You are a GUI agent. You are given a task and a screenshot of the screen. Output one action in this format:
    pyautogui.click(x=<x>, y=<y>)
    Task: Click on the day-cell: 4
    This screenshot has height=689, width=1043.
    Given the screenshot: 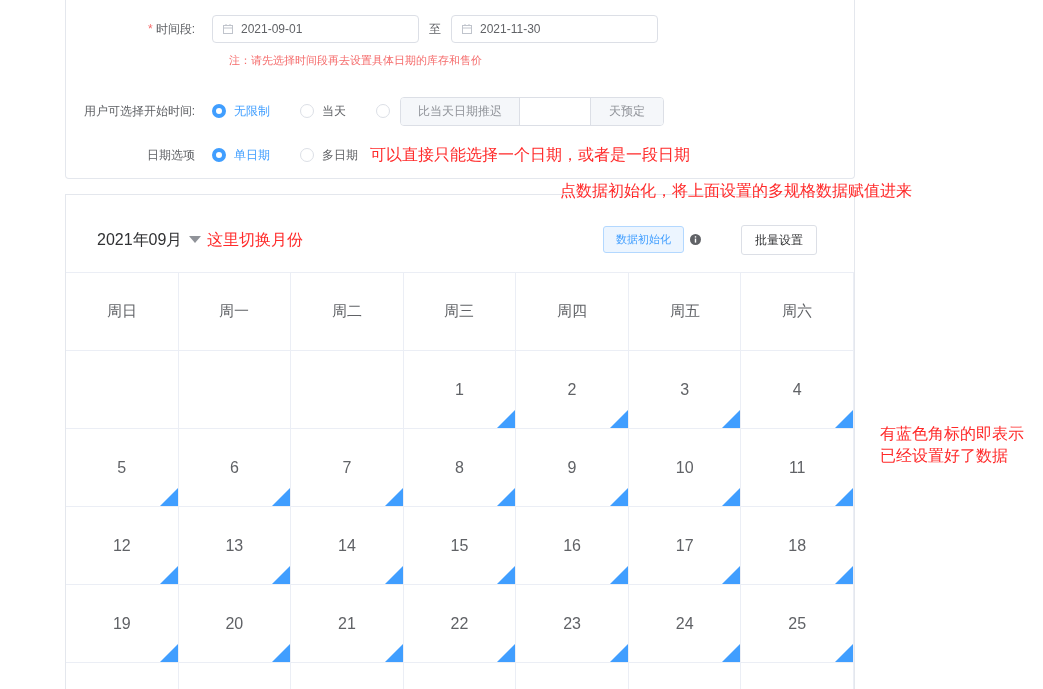 What is the action you would take?
    pyautogui.click(x=797, y=390)
    